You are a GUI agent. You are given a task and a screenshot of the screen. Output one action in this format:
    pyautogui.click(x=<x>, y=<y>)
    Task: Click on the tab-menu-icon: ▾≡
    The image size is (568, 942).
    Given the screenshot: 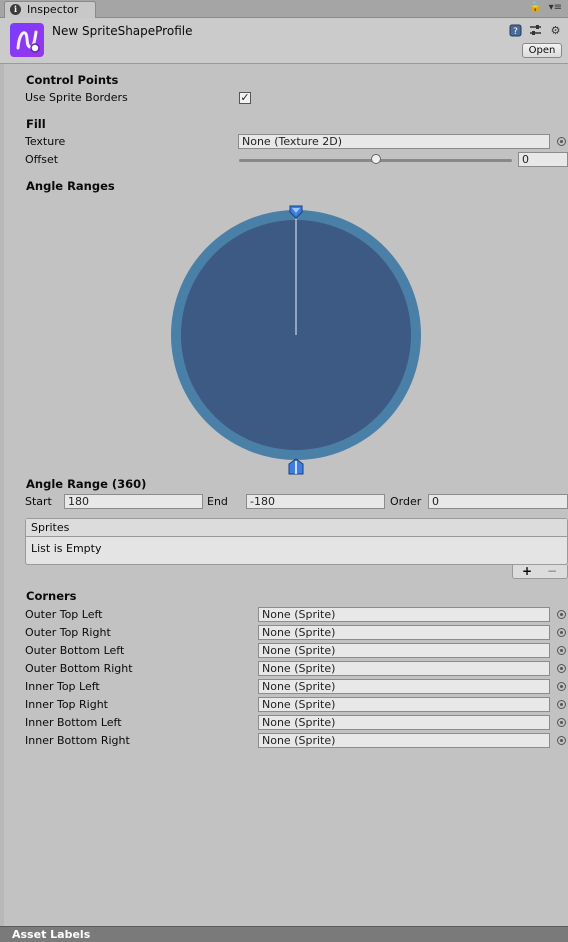 What is the action you would take?
    pyautogui.click(x=555, y=7)
    